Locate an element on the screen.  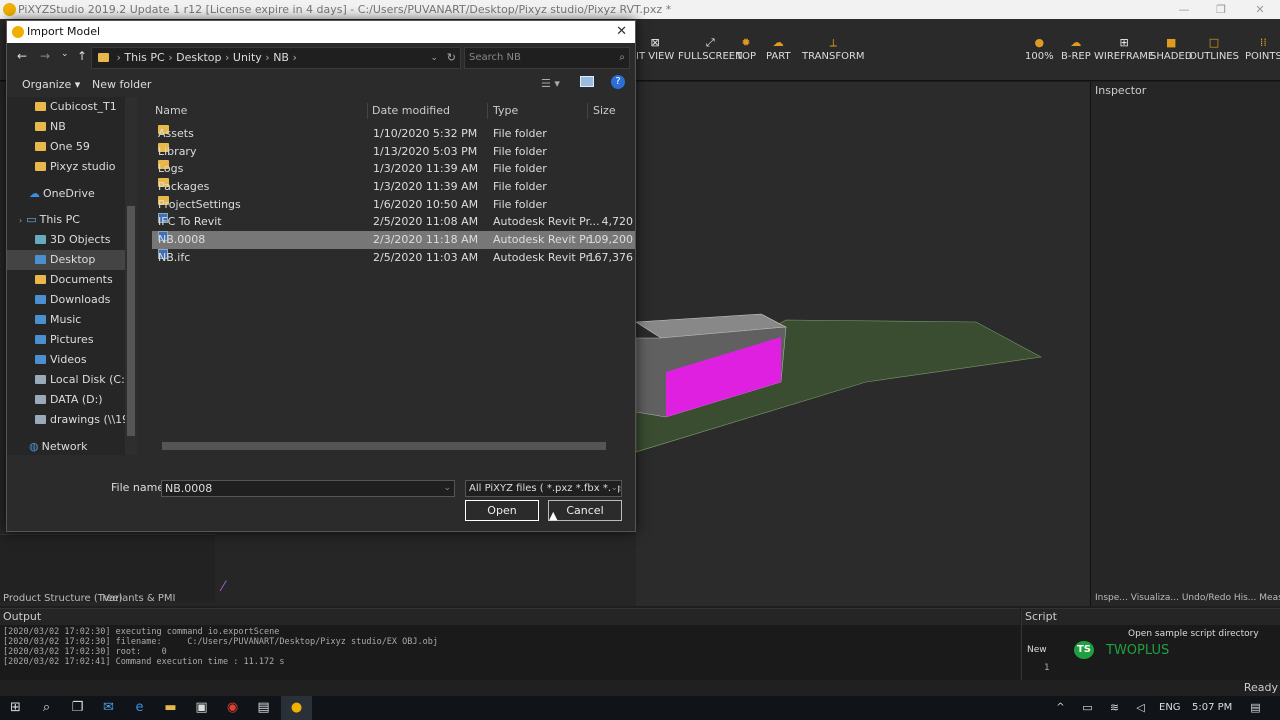
close-app-icon: ✕ is located at coordinates (1260, 9).